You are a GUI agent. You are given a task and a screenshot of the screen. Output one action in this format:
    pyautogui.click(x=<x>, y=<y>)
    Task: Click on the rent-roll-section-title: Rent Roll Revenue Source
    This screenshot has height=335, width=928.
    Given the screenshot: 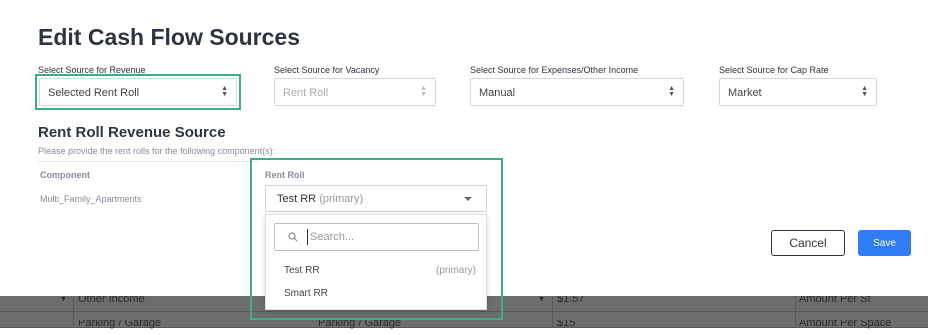 What is the action you would take?
    pyautogui.click(x=132, y=132)
    